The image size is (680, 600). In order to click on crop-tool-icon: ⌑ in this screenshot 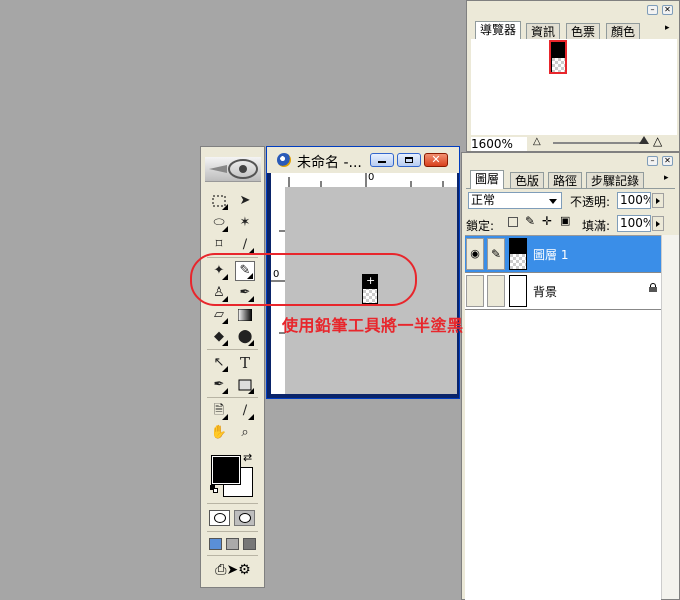, I will do `click(219, 245)`.